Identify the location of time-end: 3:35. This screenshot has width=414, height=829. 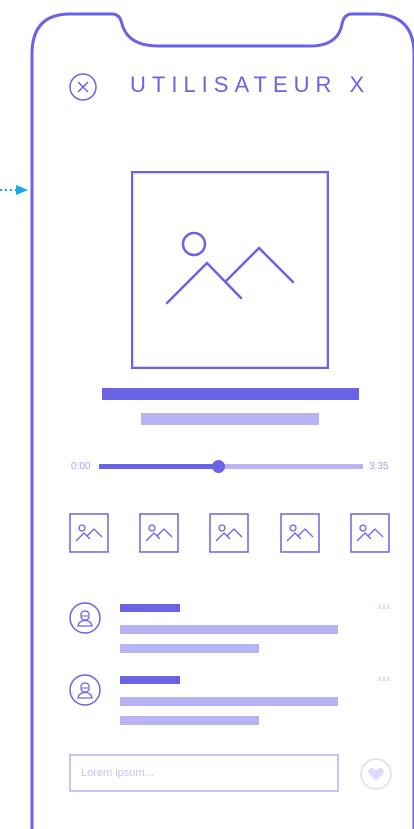
(379, 466).